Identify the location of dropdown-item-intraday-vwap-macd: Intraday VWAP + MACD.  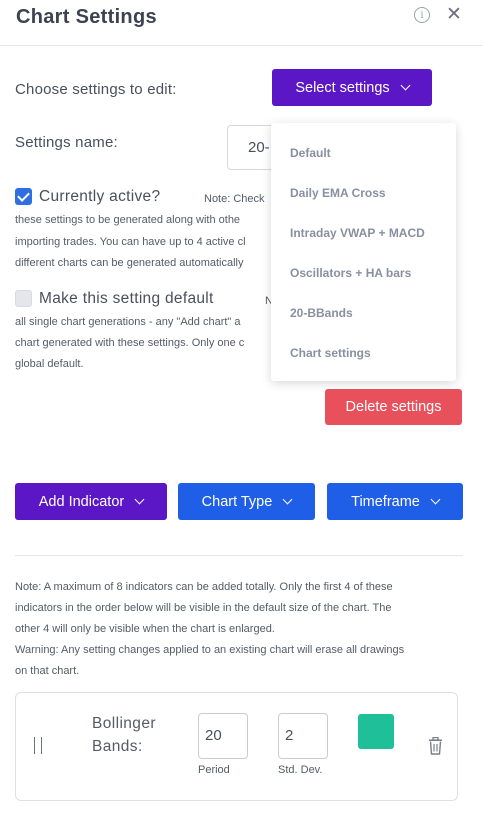
(357, 233).